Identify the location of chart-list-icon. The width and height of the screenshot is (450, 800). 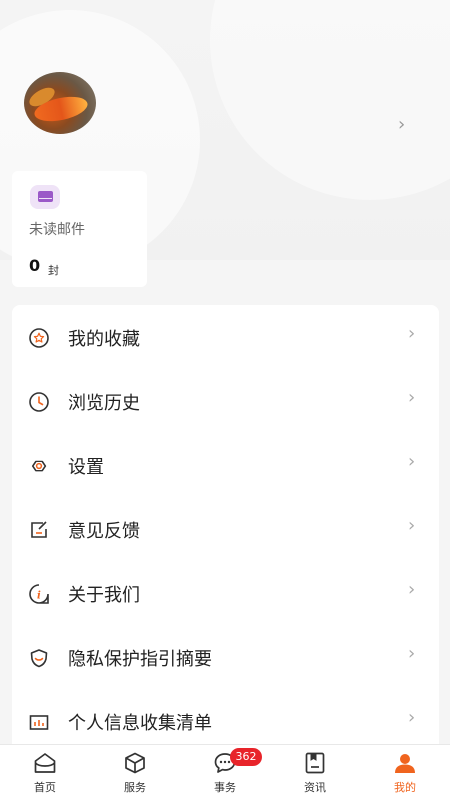
(39, 722).